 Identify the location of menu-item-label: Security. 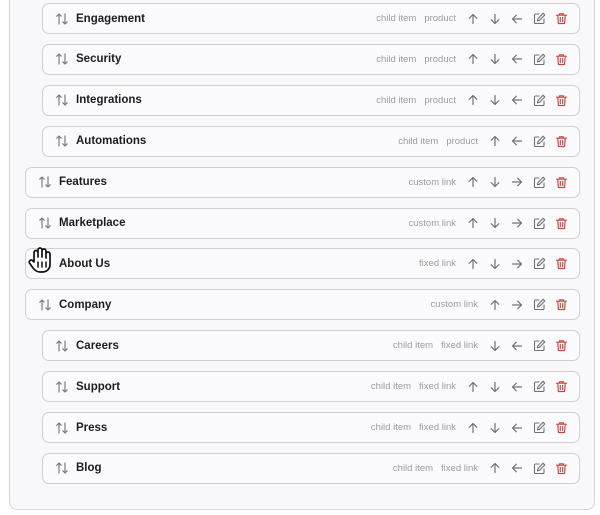
(99, 59).